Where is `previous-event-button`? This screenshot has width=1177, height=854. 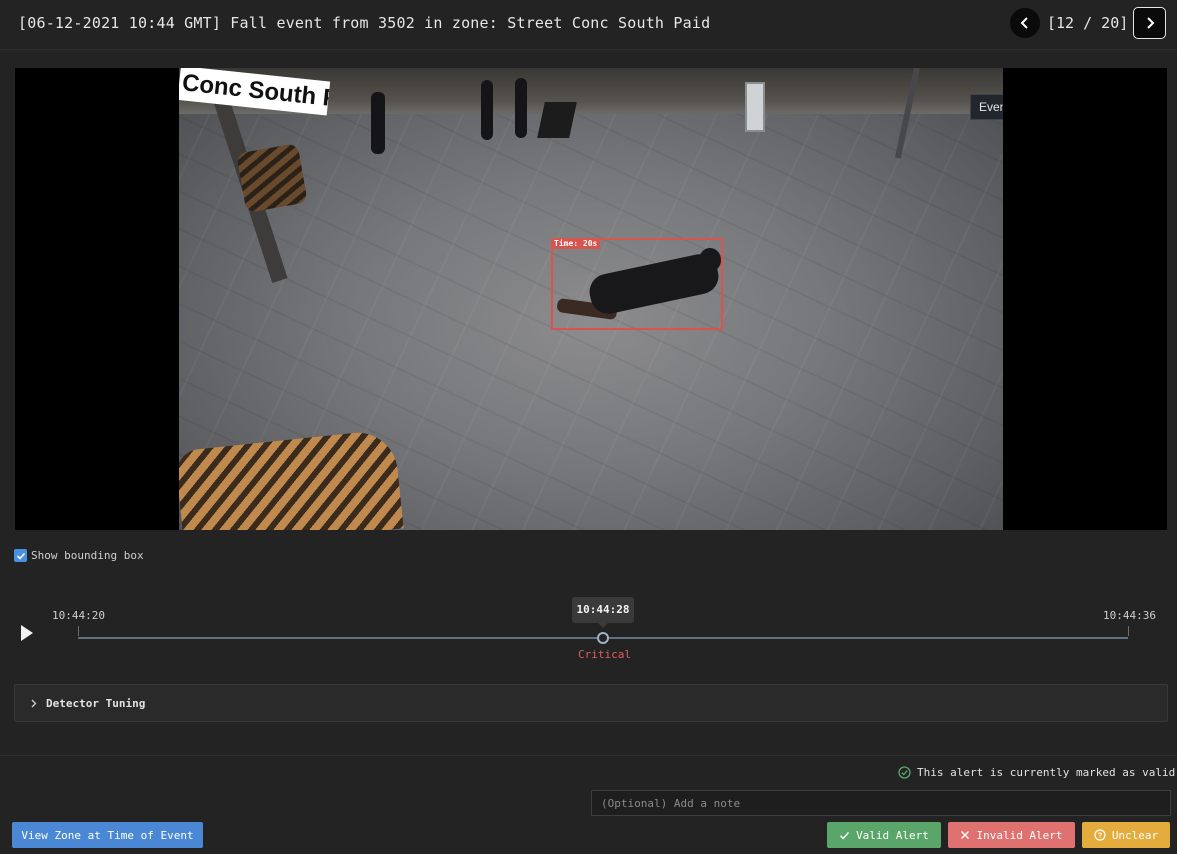 previous-event-button is located at coordinates (1025, 23).